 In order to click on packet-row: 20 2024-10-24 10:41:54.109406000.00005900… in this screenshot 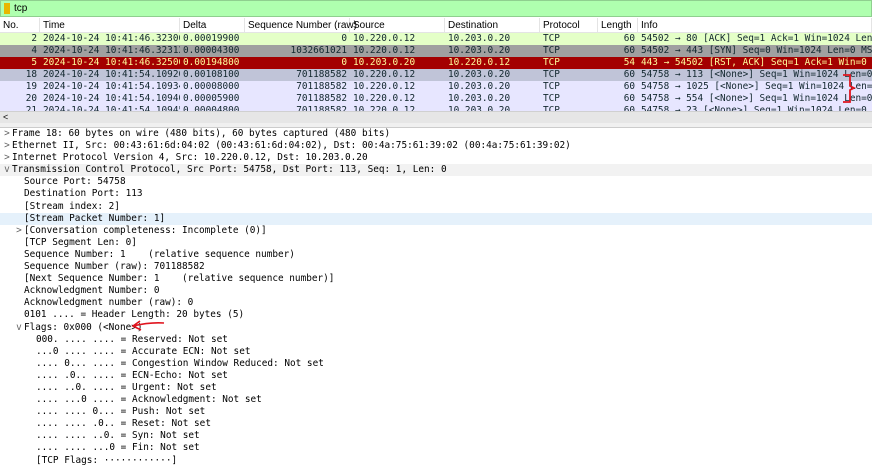, I will do `click(436, 99)`.